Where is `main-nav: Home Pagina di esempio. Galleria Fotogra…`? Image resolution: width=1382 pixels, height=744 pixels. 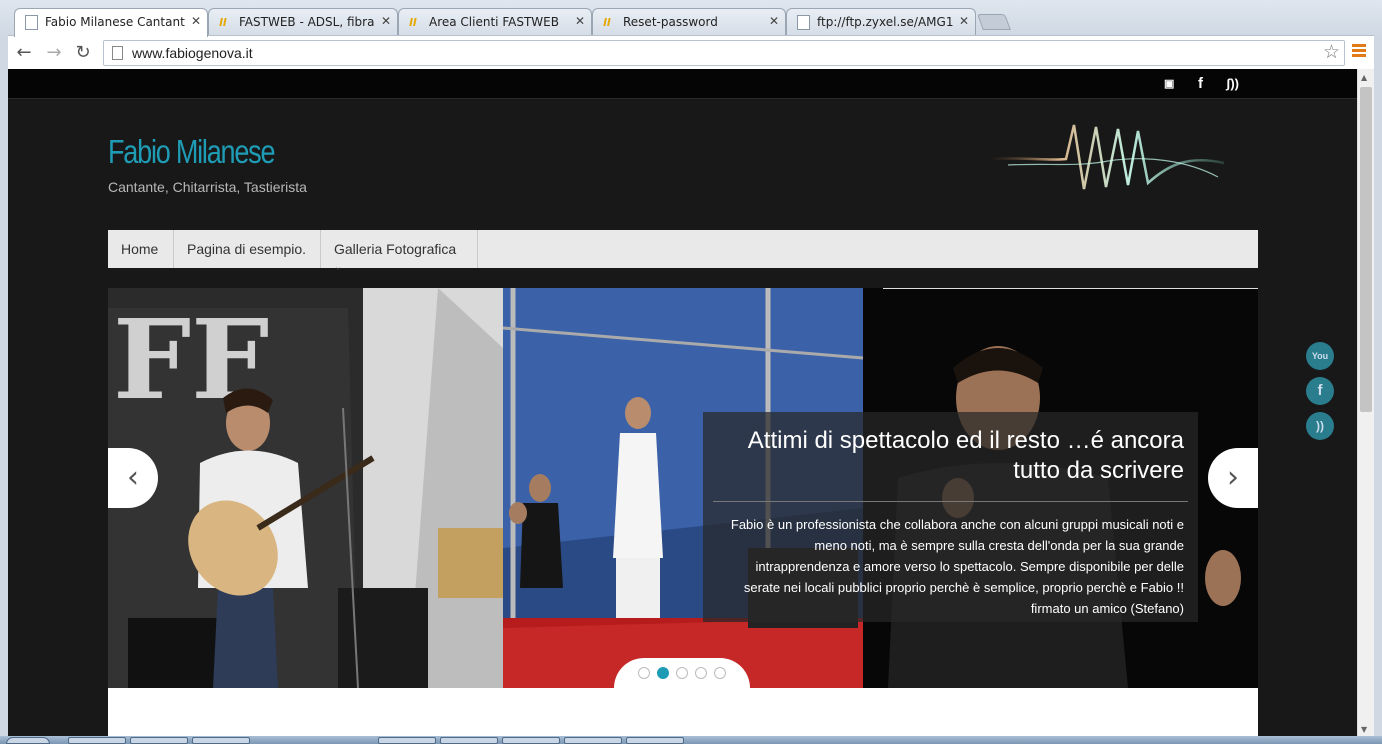 main-nav: Home Pagina di esempio. Galleria Fotogra… is located at coordinates (683, 251).